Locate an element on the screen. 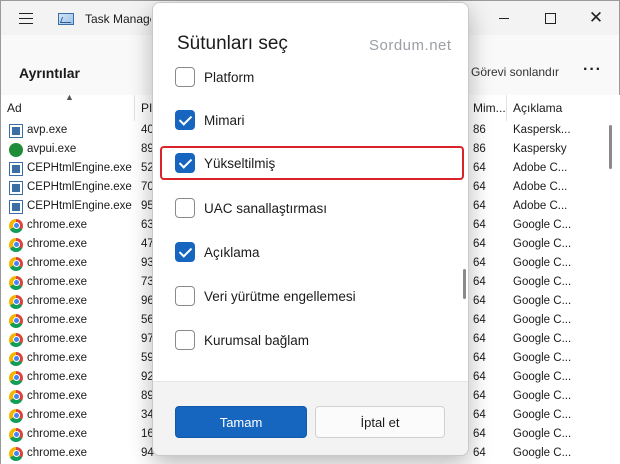 Image resolution: width=620 pixels, height=464 pixels. option-label: Platform is located at coordinates (229, 77).